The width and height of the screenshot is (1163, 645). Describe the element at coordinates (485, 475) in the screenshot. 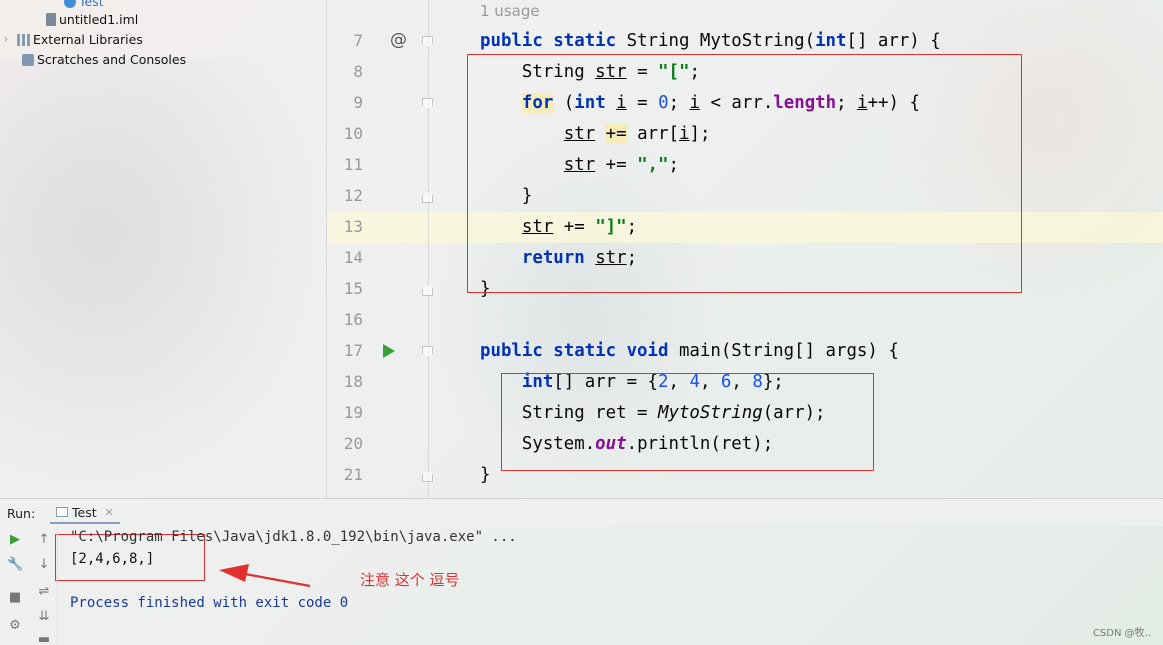

I see `code-line: }` at that location.